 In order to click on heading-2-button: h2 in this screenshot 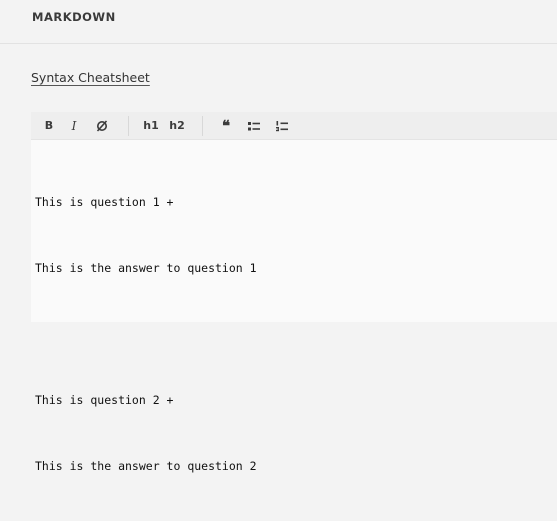, I will do `click(177, 126)`.